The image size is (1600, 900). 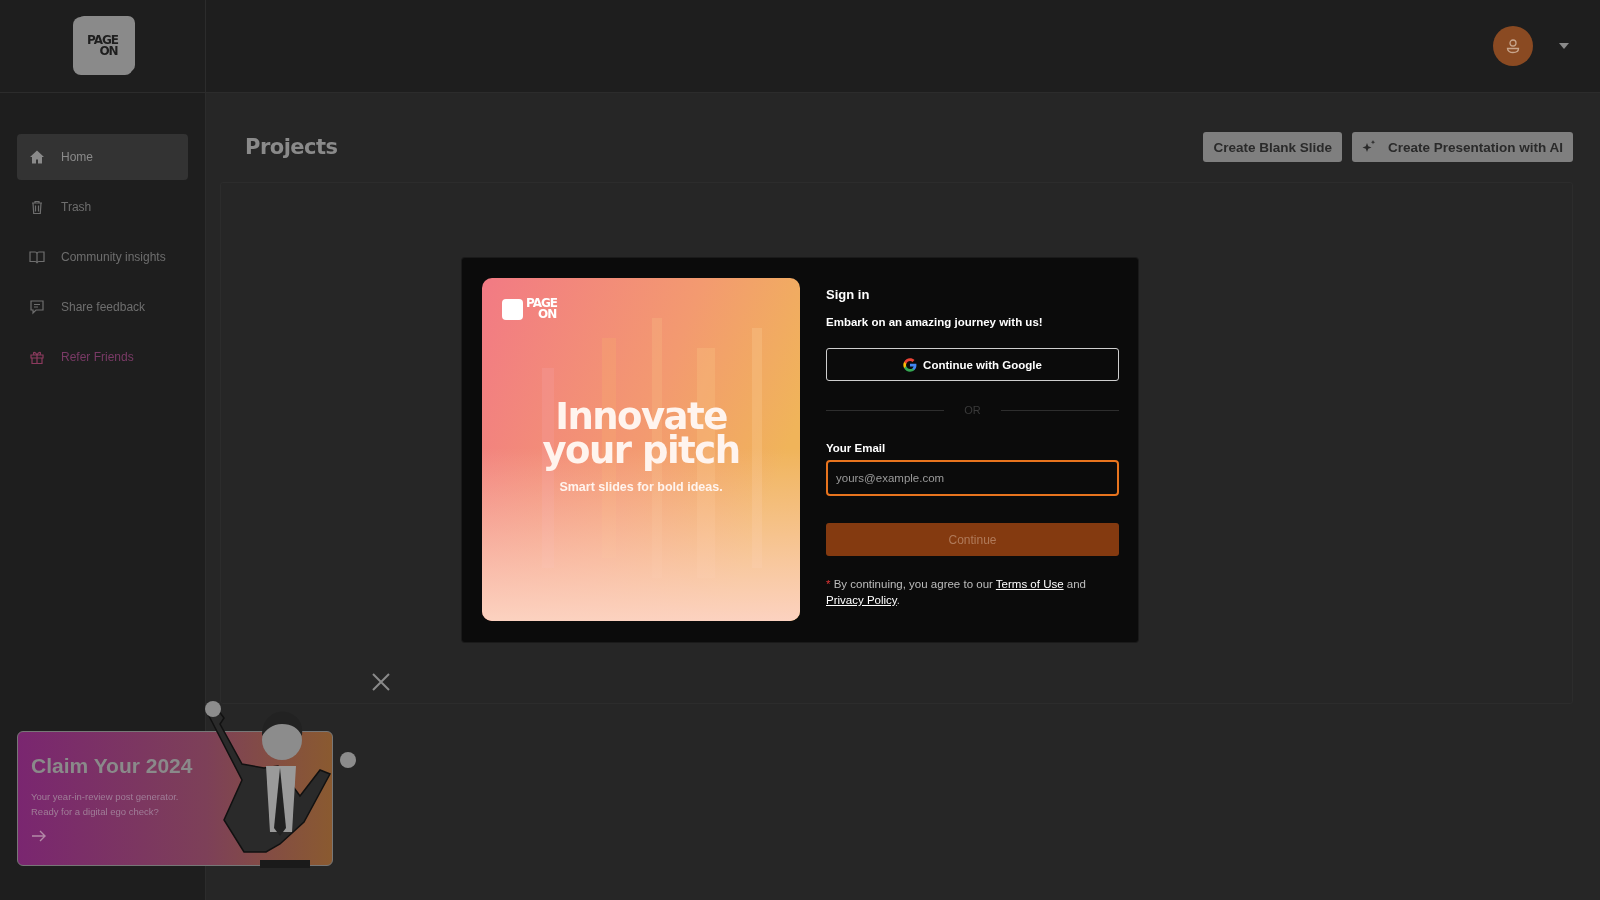 I want to click on field-label: Your Email, so click(x=856, y=448).